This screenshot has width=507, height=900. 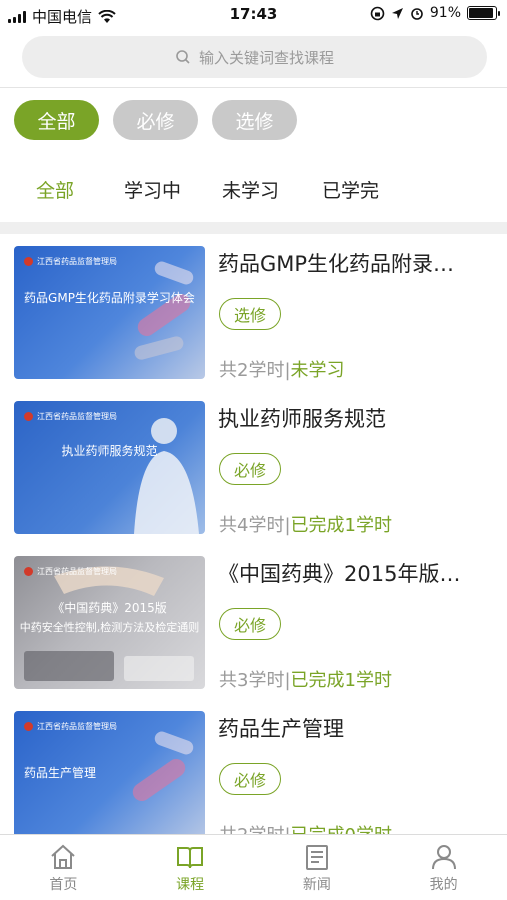 I want to click on bottom-nav: 首页 课程 新闻 我的, so click(x=253, y=867).